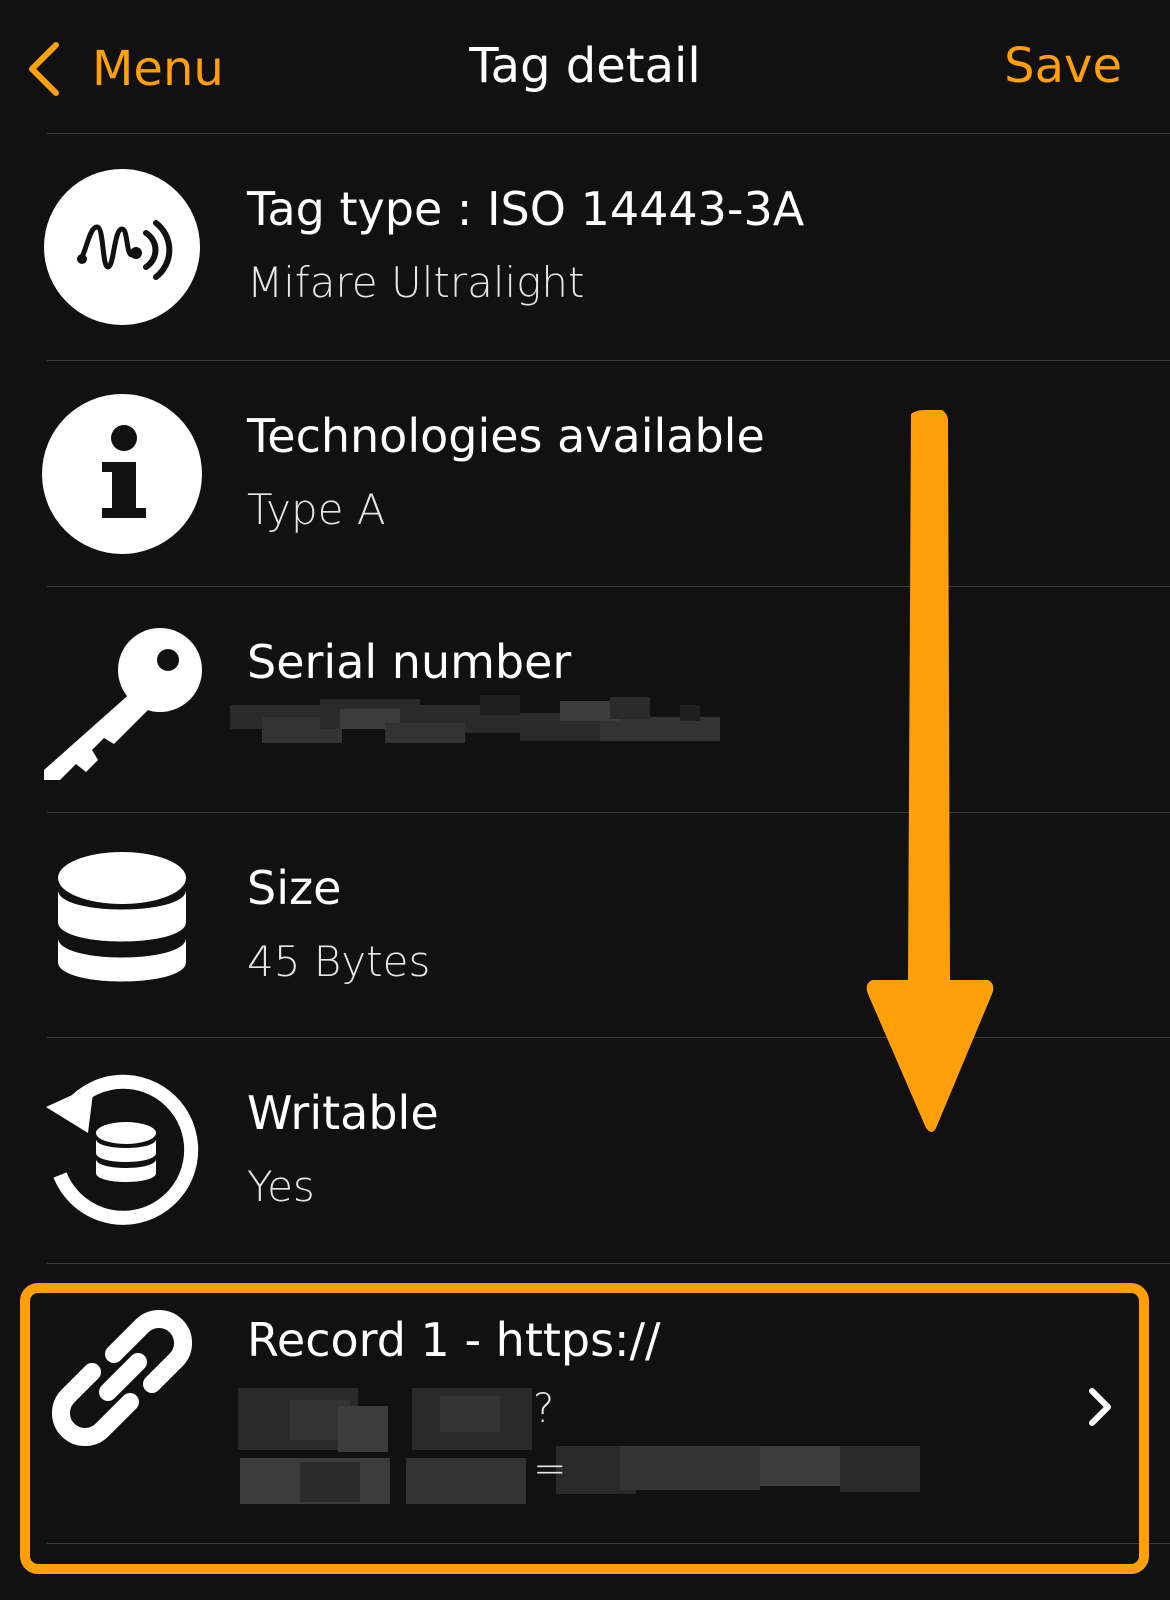 Image resolution: width=1170 pixels, height=1600 pixels. What do you see at coordinates (544, 1409) in the screenshot?
I see `record-url-fragment: ?` at bounding box center [544, 1409].